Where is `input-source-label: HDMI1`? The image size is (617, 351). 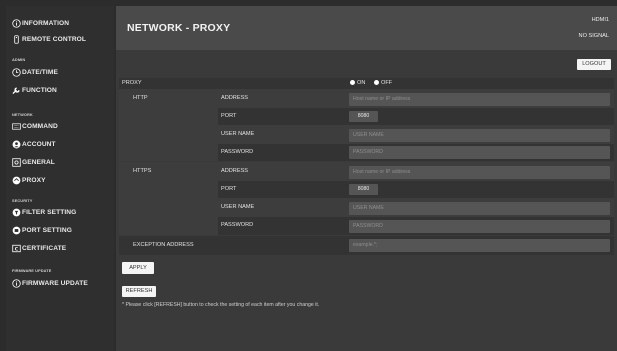 input-source-label: HDMI1 is located at coordinates (600, 20).